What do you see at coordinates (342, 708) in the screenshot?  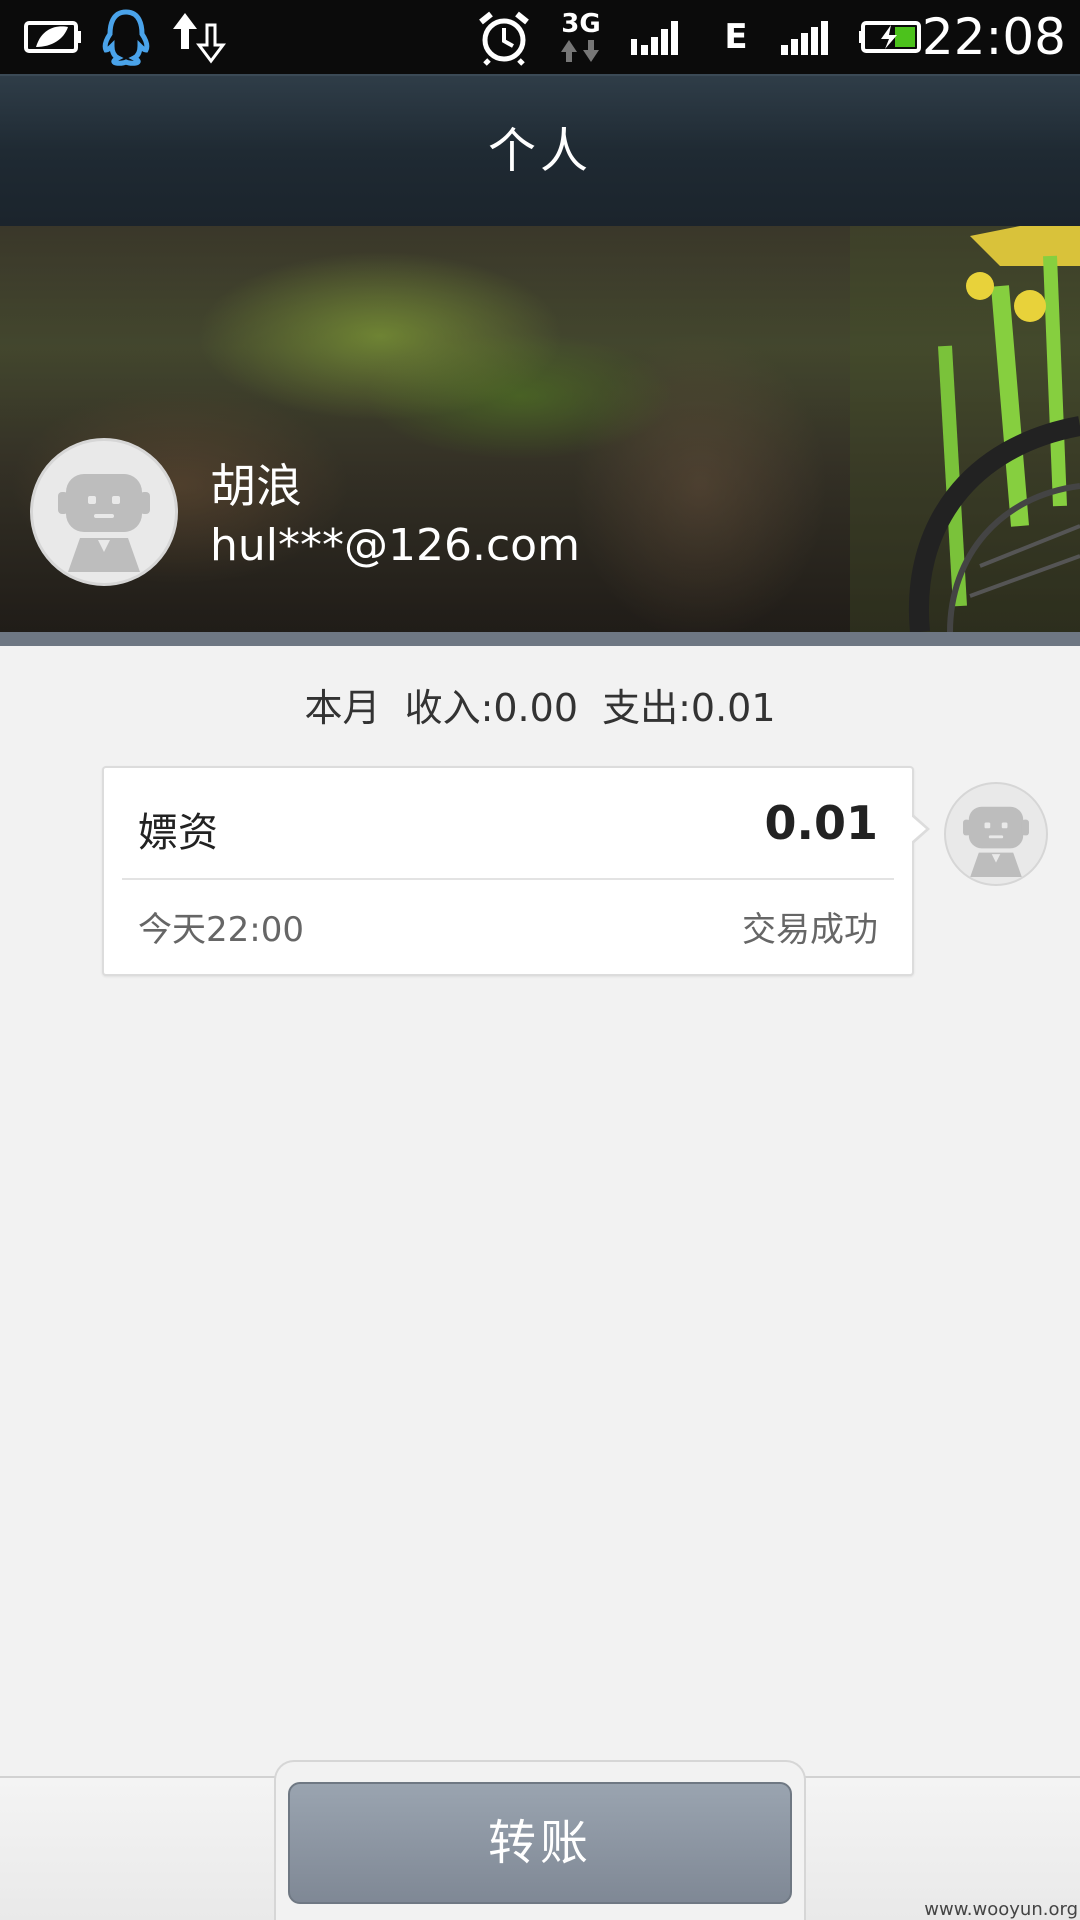 I see `summary-month-label: 本月` at bounding box center [342, 708].